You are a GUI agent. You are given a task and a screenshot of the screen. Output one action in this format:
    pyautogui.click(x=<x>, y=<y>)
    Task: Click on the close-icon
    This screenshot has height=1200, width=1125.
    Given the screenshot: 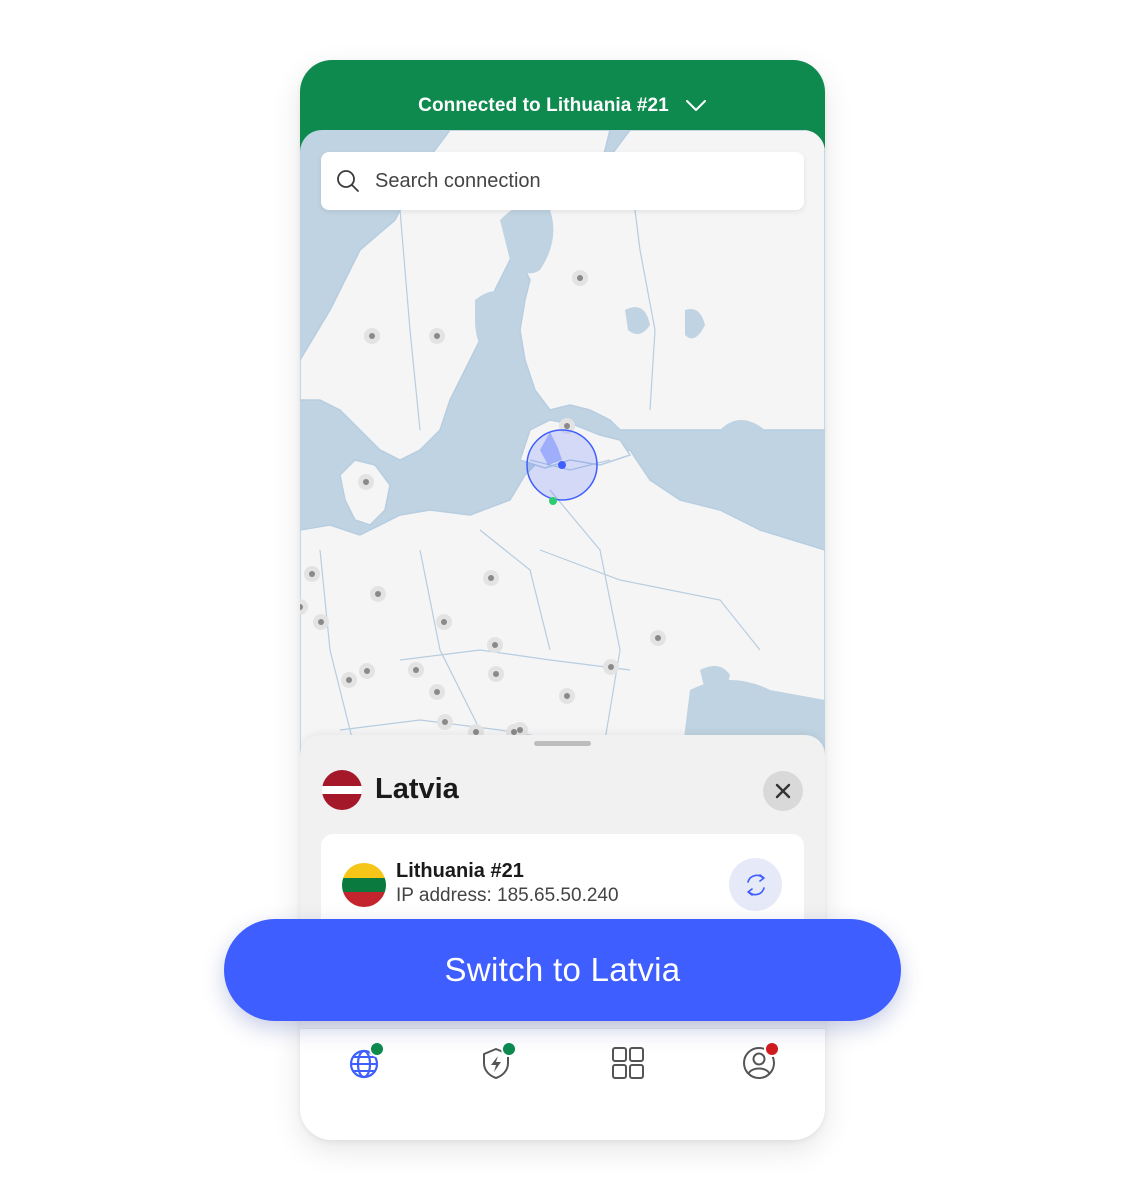 What is the action you would take?
    pyautogui.click(x=783, y=791)
    